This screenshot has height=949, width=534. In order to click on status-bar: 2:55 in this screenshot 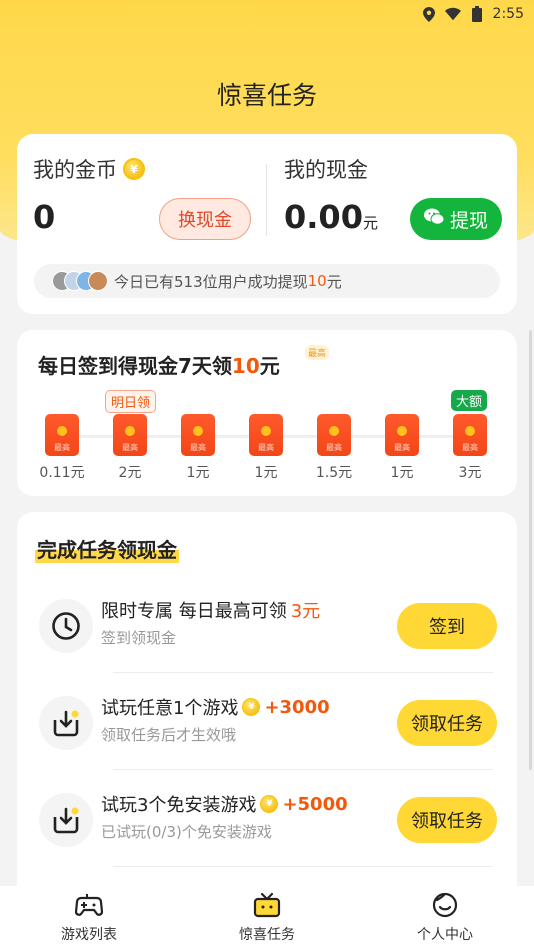, I will do `click(267, 14)`.